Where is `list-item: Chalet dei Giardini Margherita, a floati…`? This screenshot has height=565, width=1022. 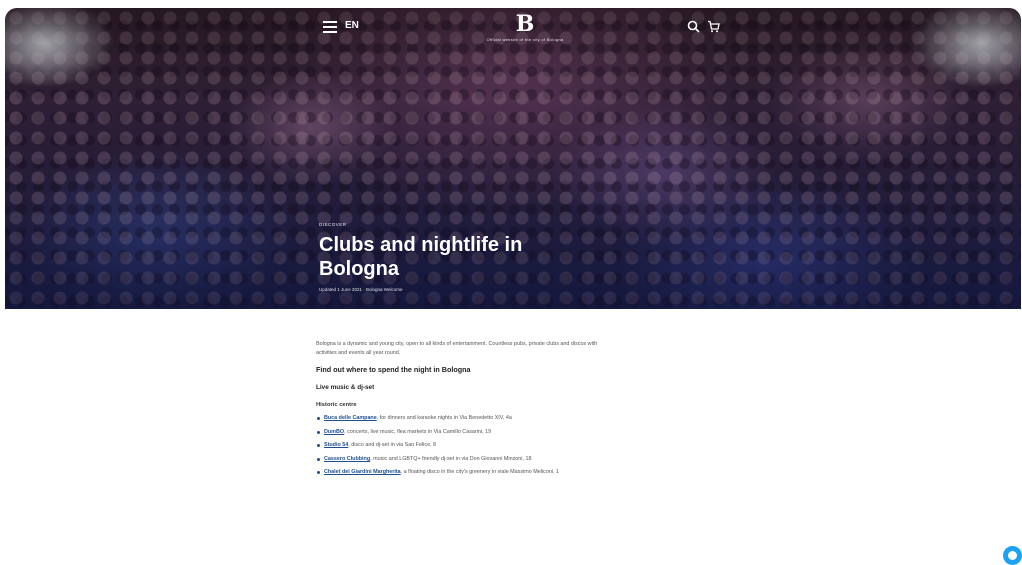 list-item: Chalet dei Giardini Margherita, a floati… is located at coordinates (466, 472).